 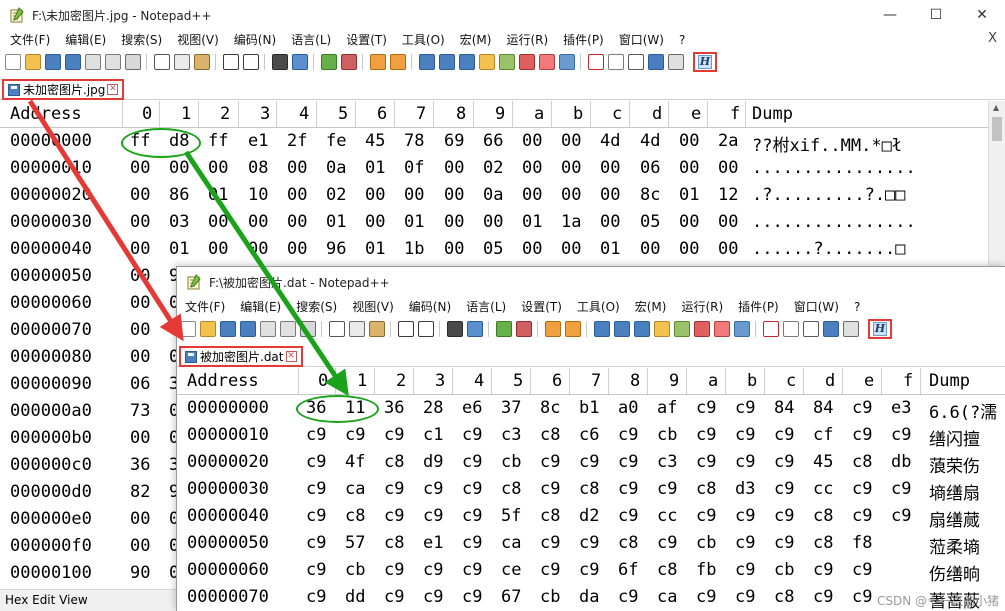 I want to click on paste-icon, so click(x=202, y=62).